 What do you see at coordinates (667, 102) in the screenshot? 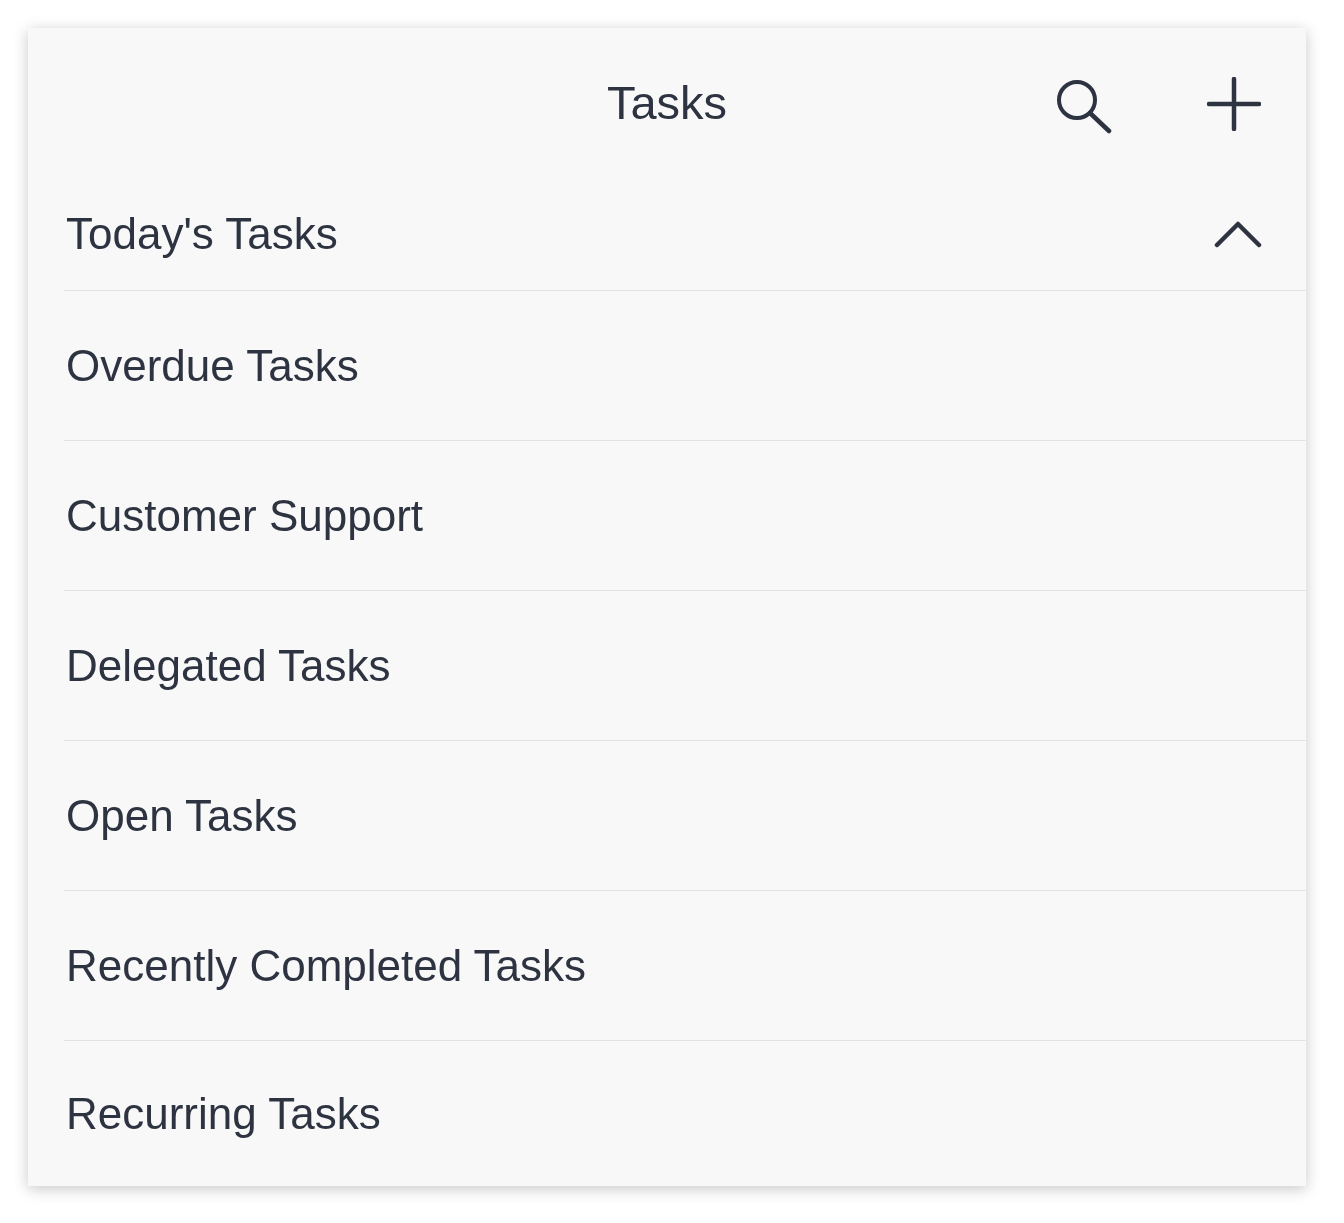
I see `panel-title: Tasks` at bounding box center [667, 102].